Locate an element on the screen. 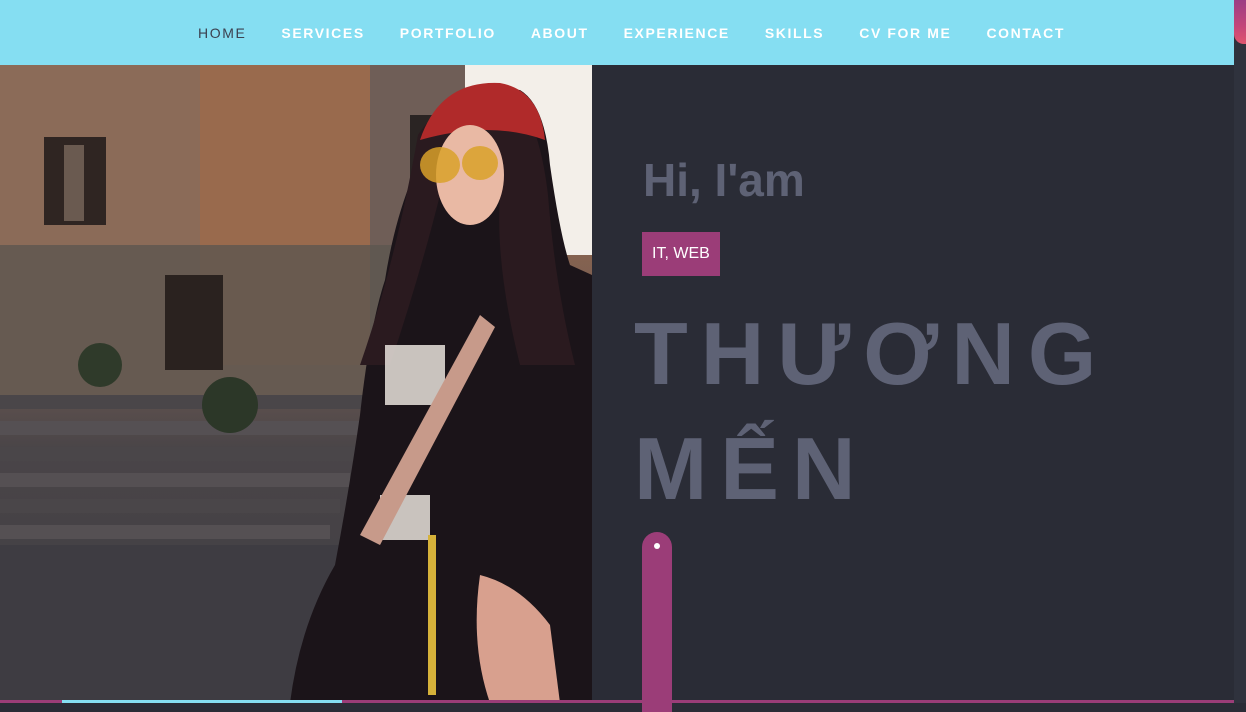 The width and height of the screenshot is (1246, 712). name-heading-line1: THƯƠNG is located at coordinates (872, 353).